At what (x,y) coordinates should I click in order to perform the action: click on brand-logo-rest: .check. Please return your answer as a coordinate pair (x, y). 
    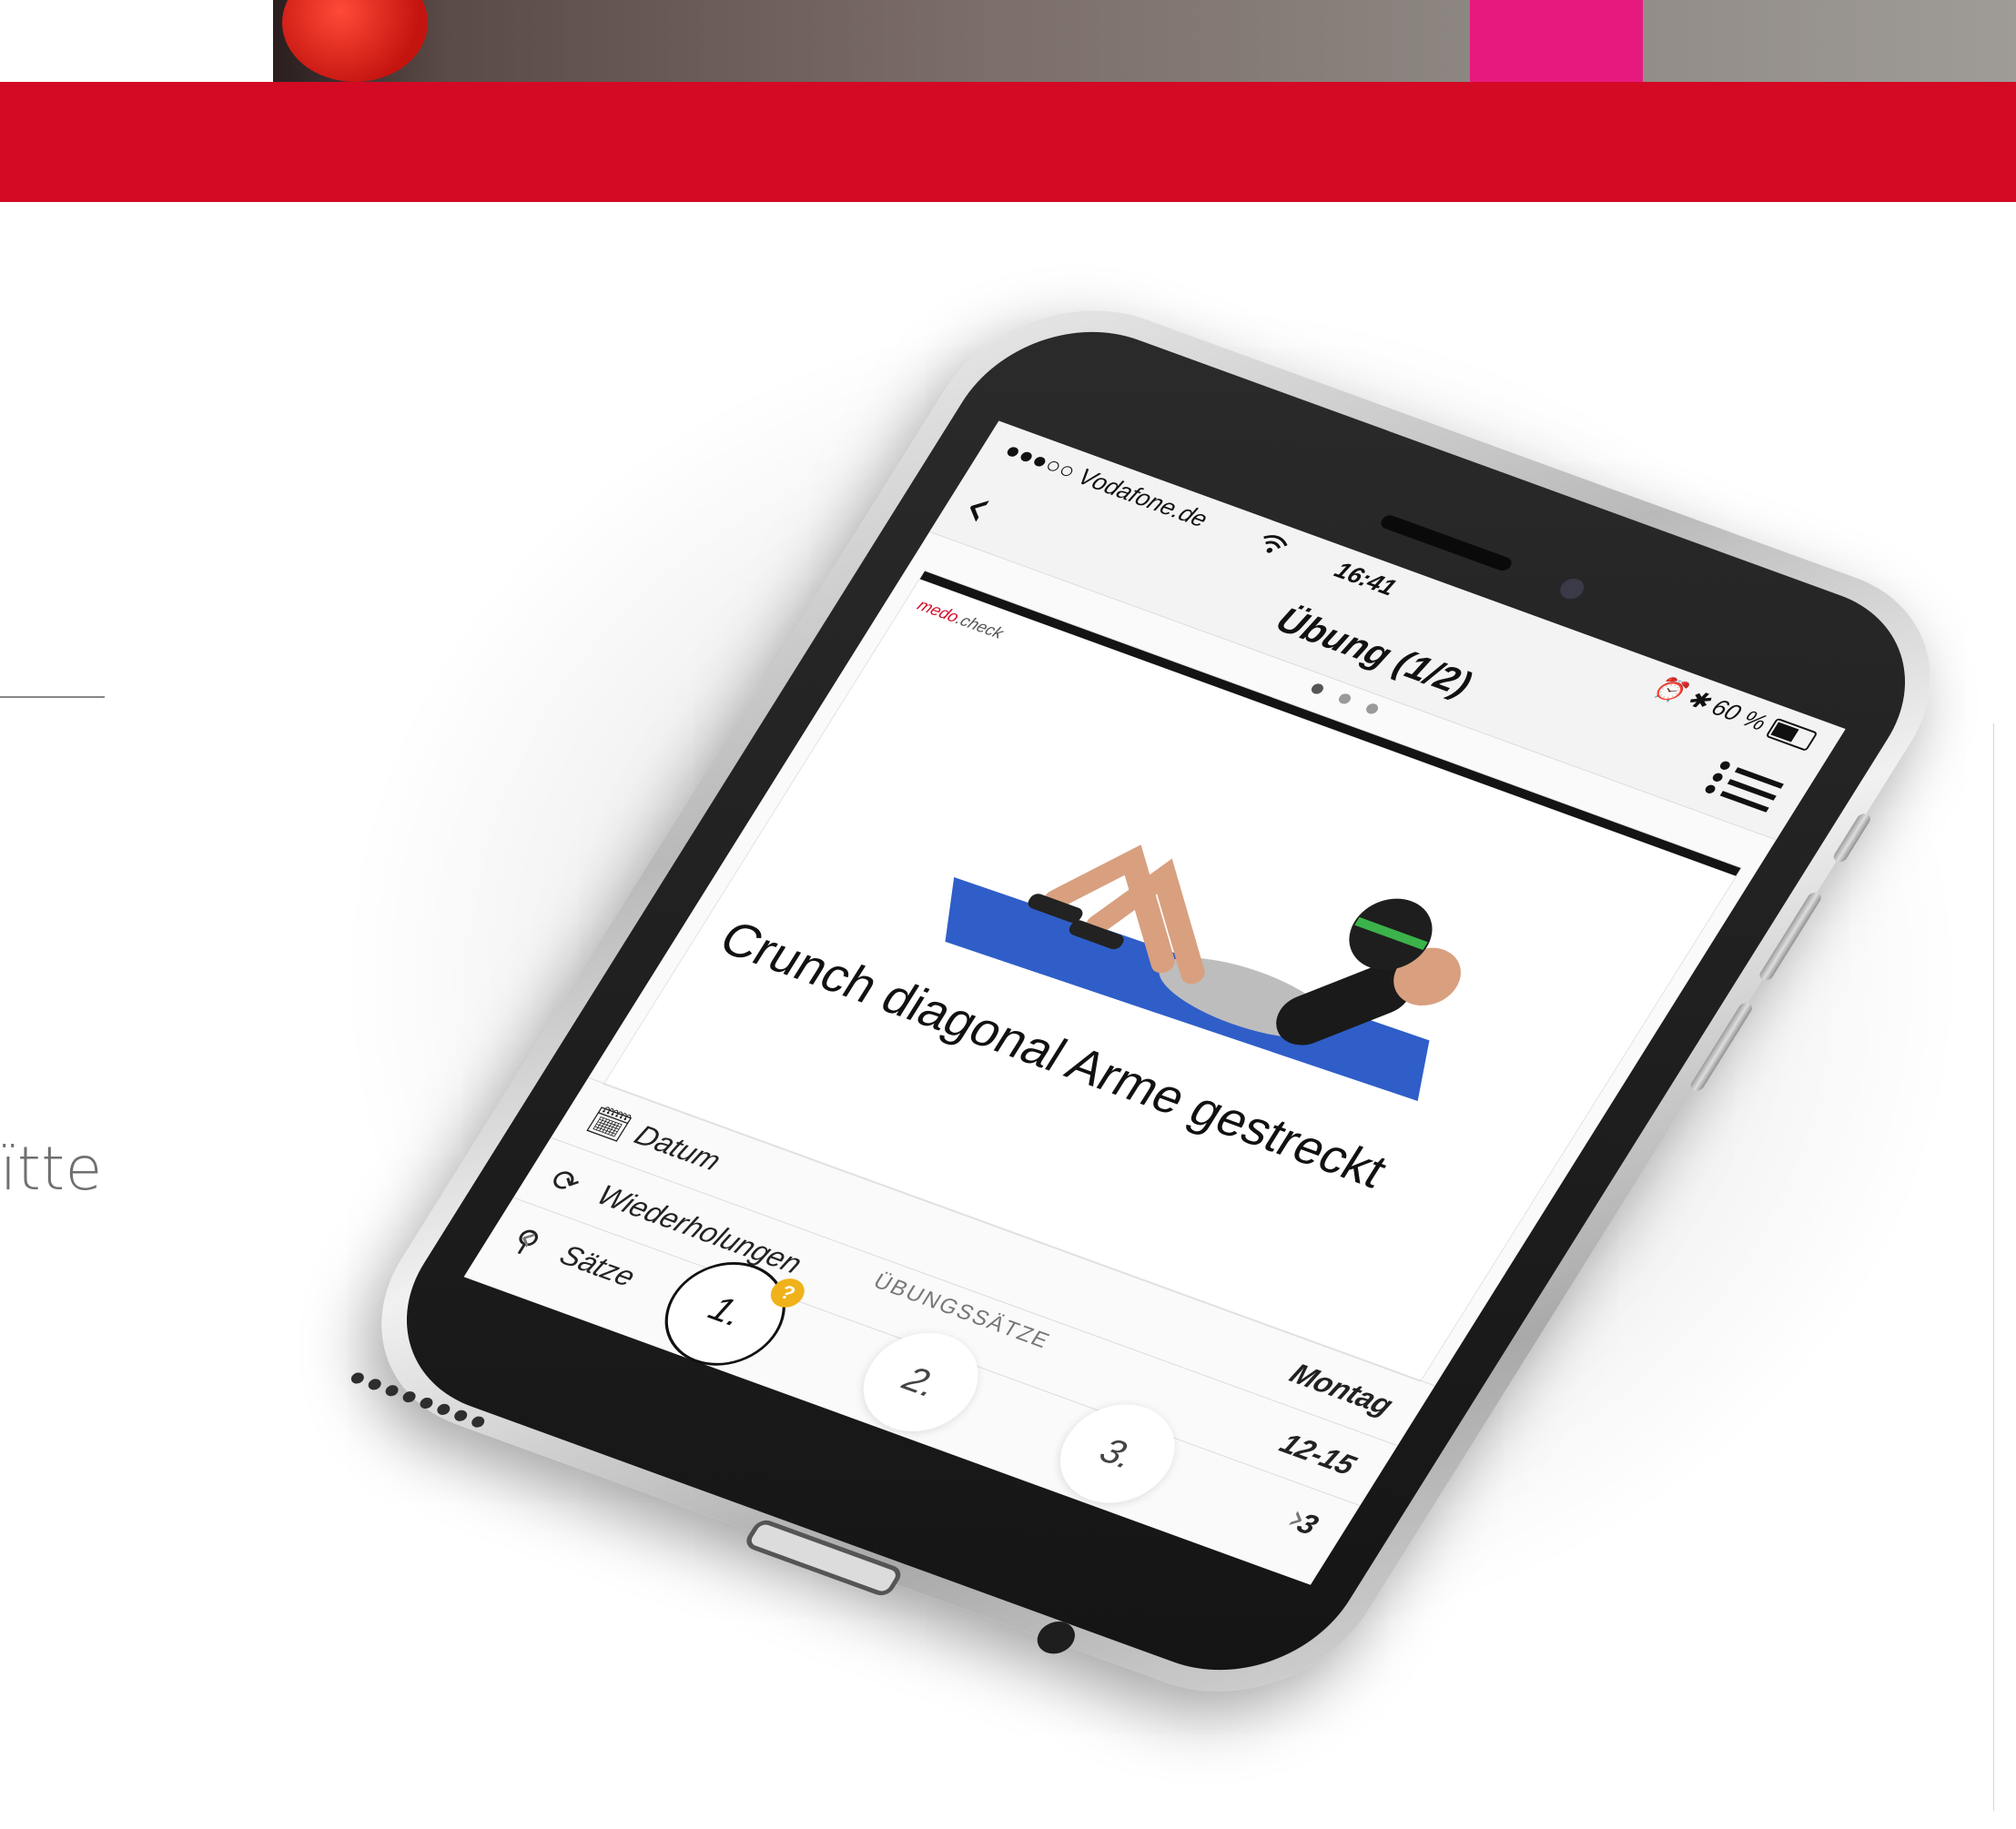
    Looking at the image, I should click on (980, 626).